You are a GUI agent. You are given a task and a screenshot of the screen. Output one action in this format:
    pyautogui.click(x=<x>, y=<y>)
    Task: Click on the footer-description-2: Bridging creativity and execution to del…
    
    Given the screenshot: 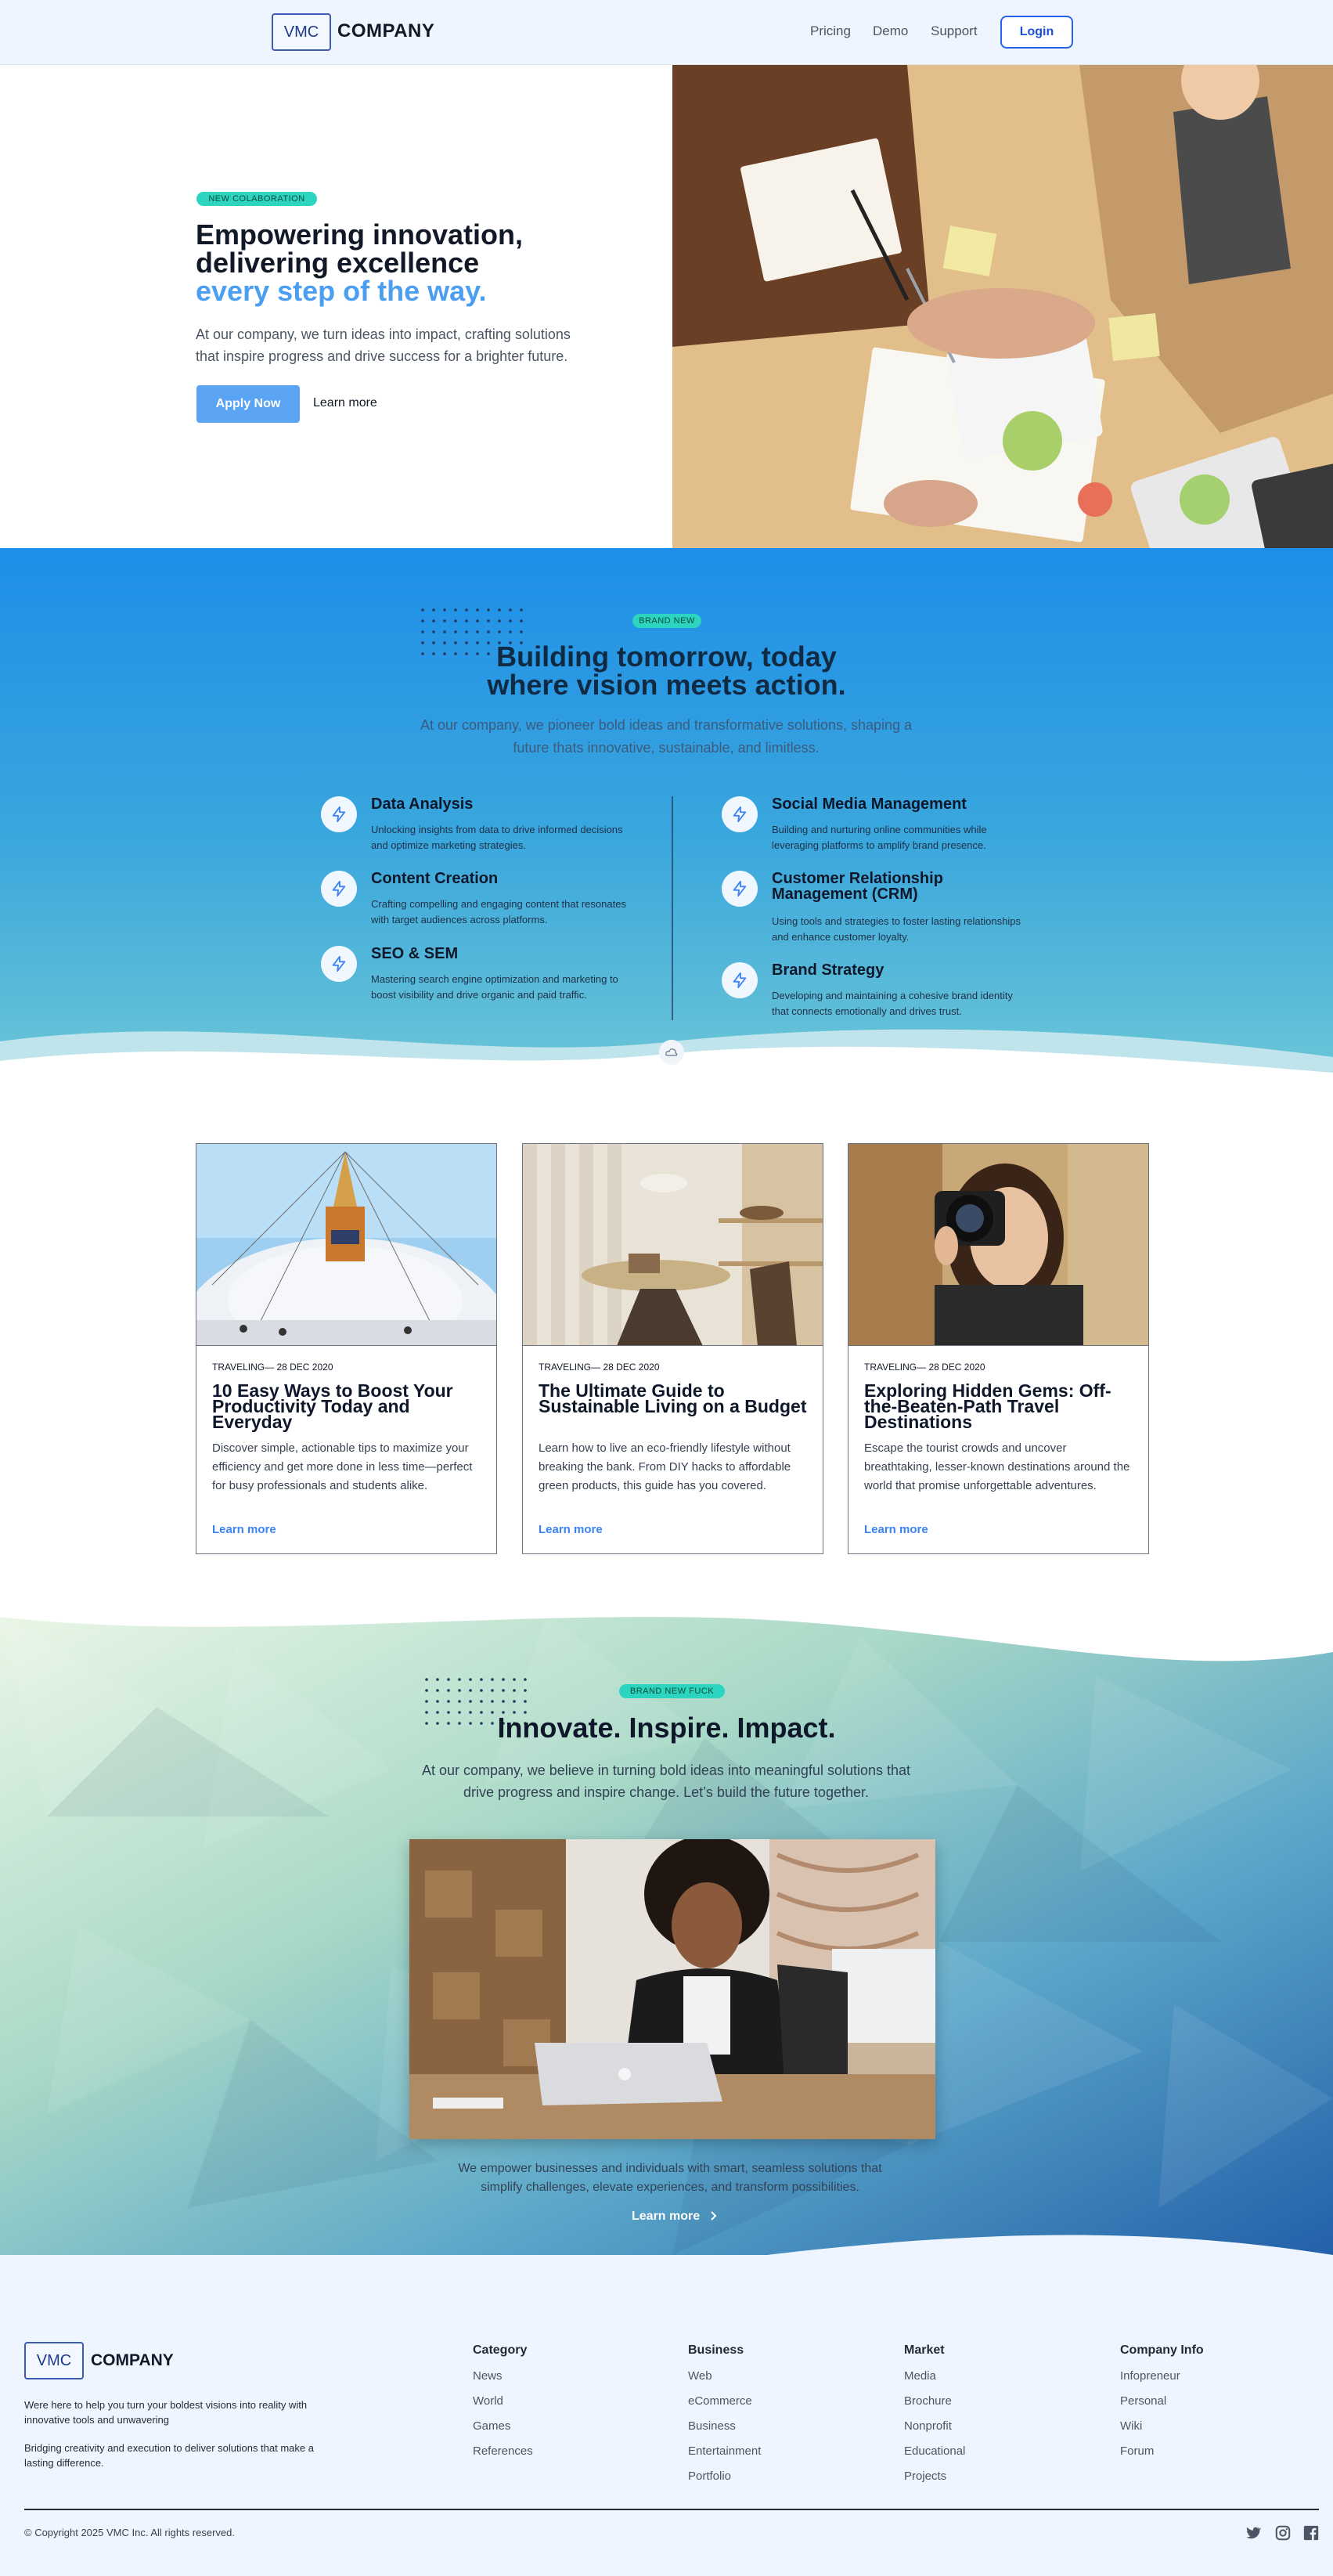 What is the action you would take?
    pyautogui.click(x=169, y=2455)
    